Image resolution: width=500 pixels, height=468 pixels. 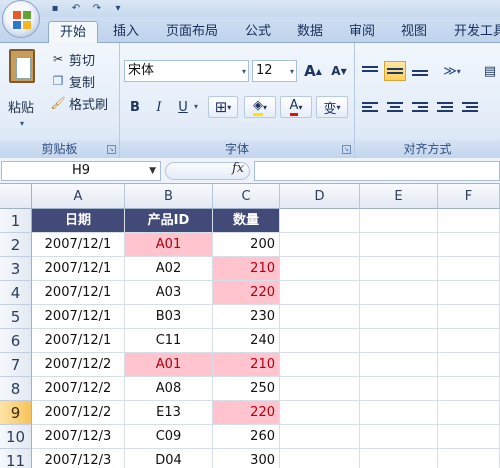 What do you see at coordinates (274, 71) in the screenshot?
I see `font-size-select: 12 ▾` at bounding box center [274, 71].